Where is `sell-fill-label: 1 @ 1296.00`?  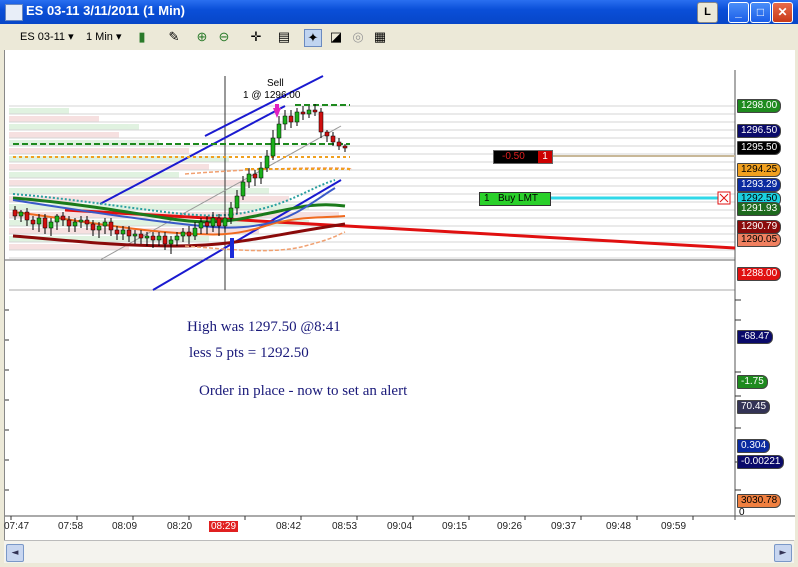 sell-fill-label: 1 @ 1296.00 is located at coordinates (272, 95).